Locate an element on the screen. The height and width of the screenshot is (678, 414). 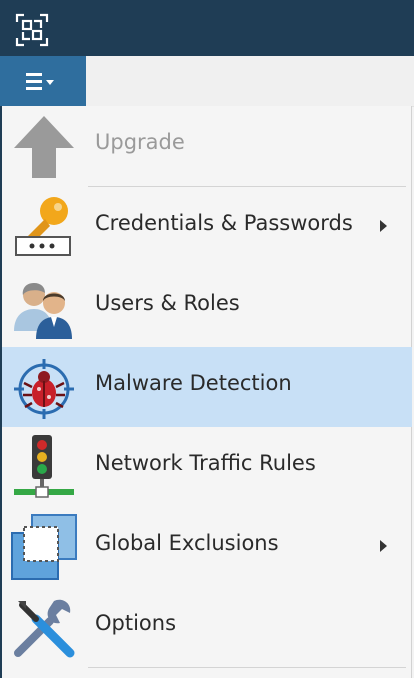
traffic-light-icon is located at coordinates (44, 466).